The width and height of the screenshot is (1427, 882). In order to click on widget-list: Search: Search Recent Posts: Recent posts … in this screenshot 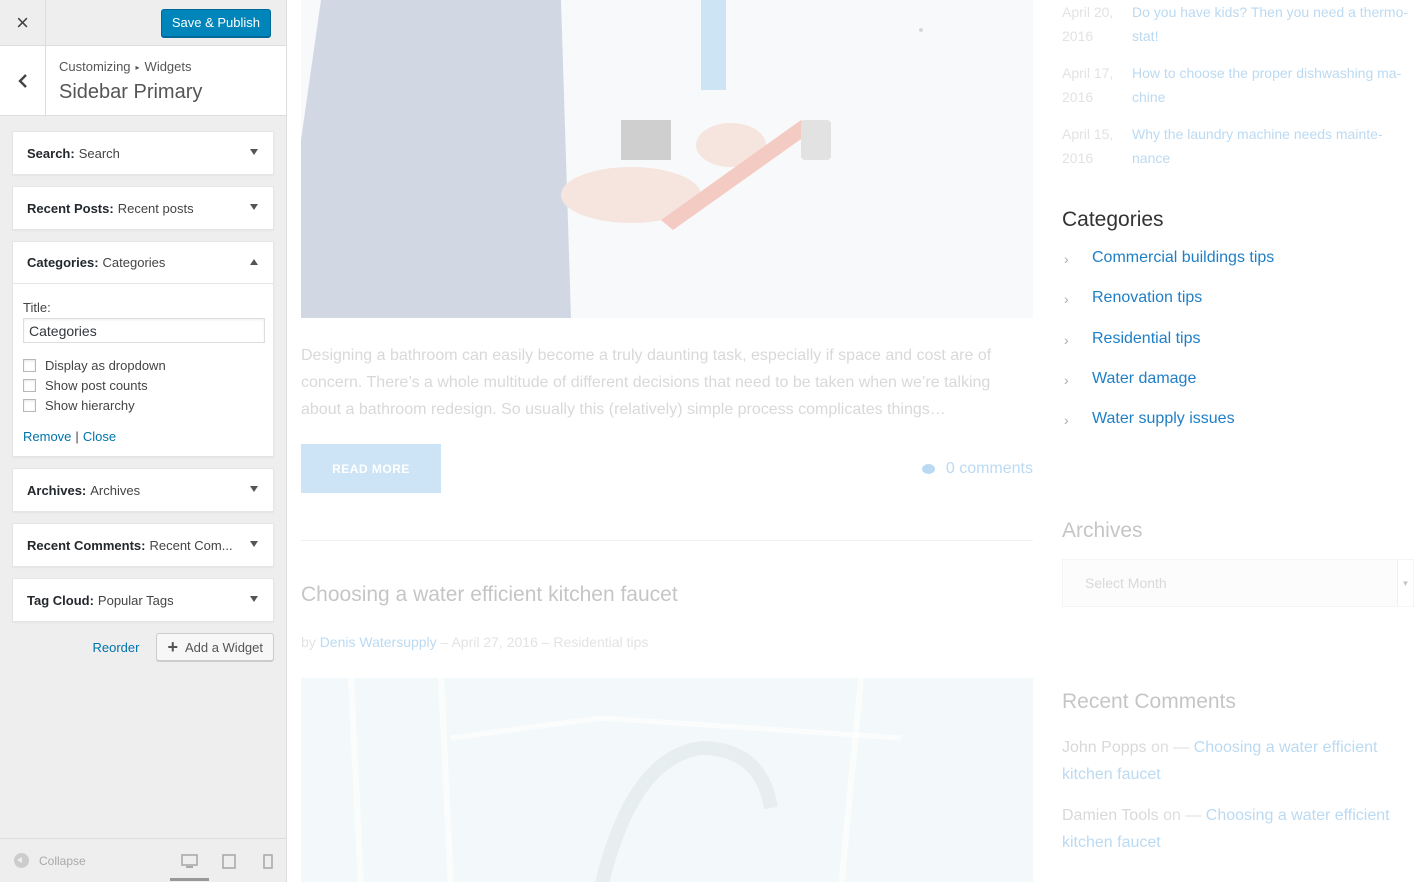, I will do `click(143, 369)`.